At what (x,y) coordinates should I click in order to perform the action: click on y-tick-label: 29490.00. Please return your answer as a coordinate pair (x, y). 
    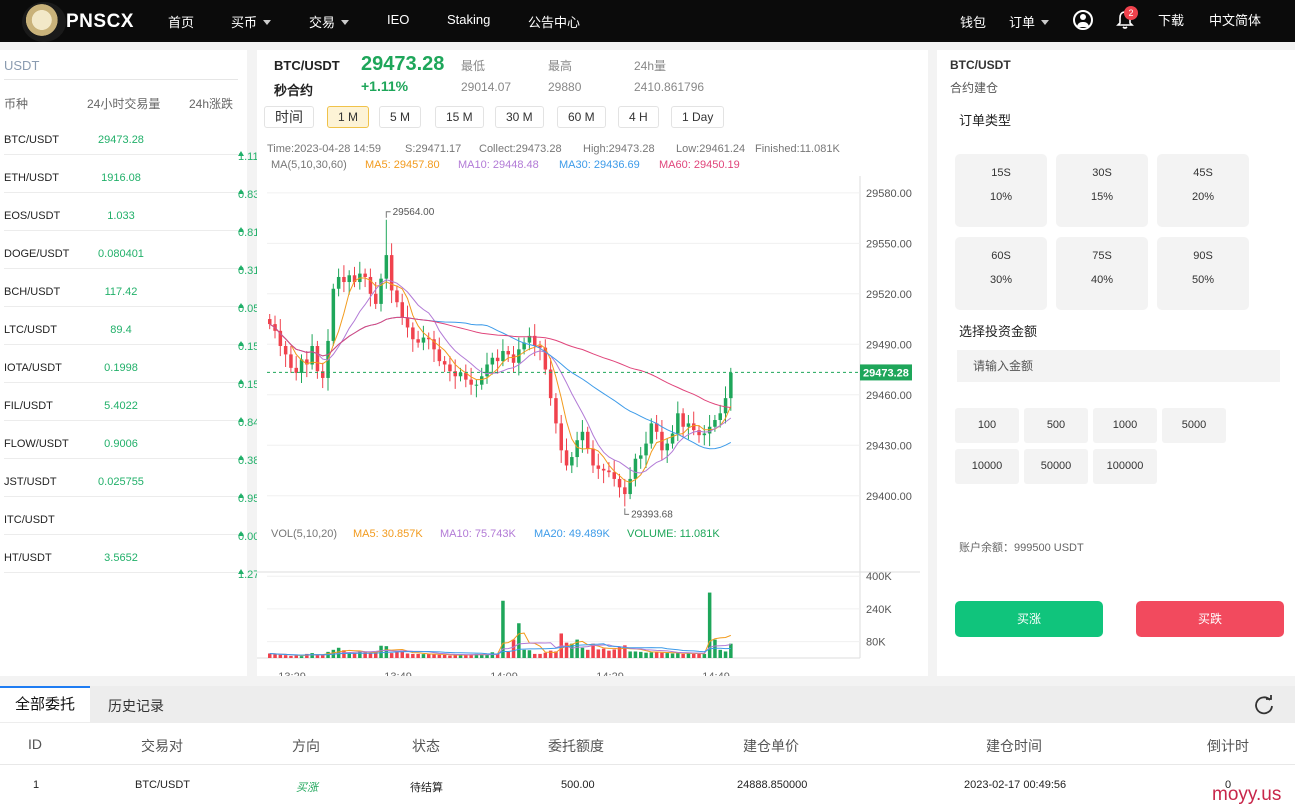
    Looking at the image, I should click on (889, 345).